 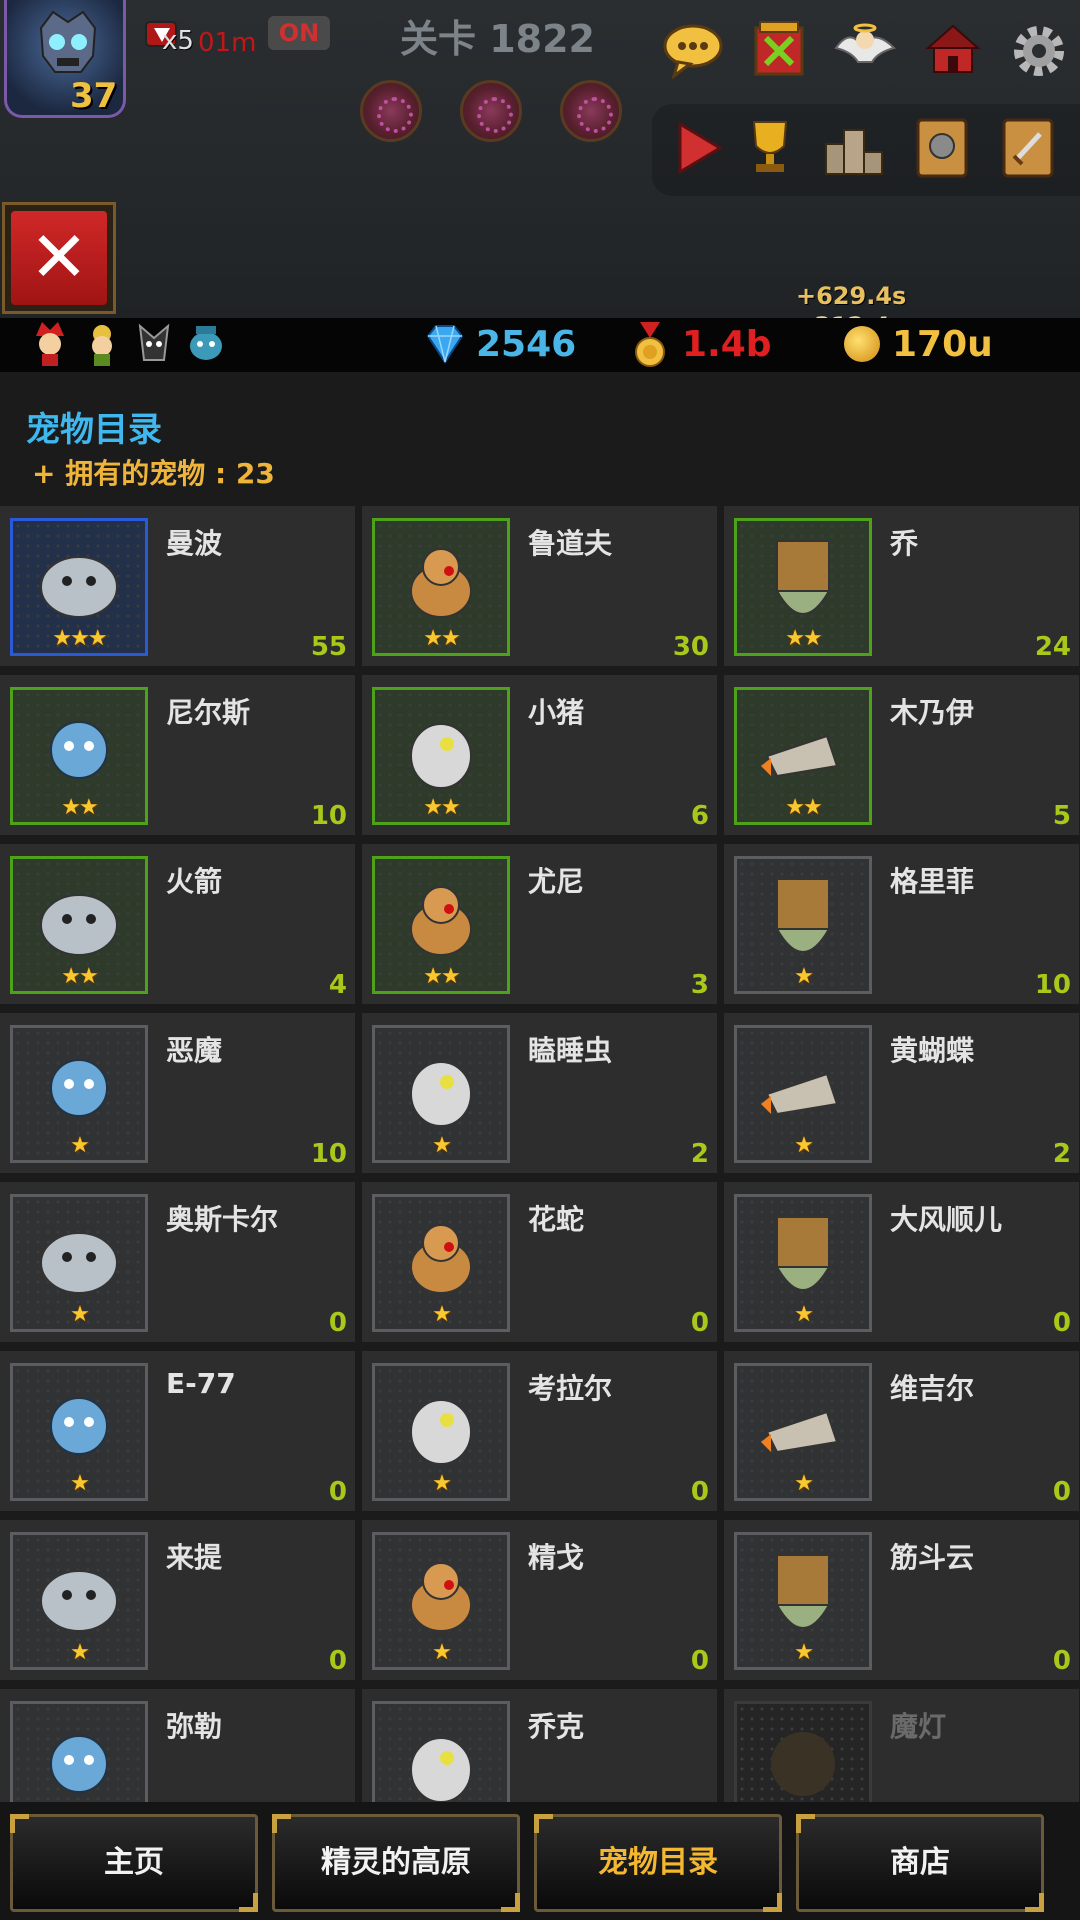 What do you see at coordinates (177, 755) in the screenshot?
I see `pet-card: ★★ 尼尔斯 10` at bounding box center [177, 755].